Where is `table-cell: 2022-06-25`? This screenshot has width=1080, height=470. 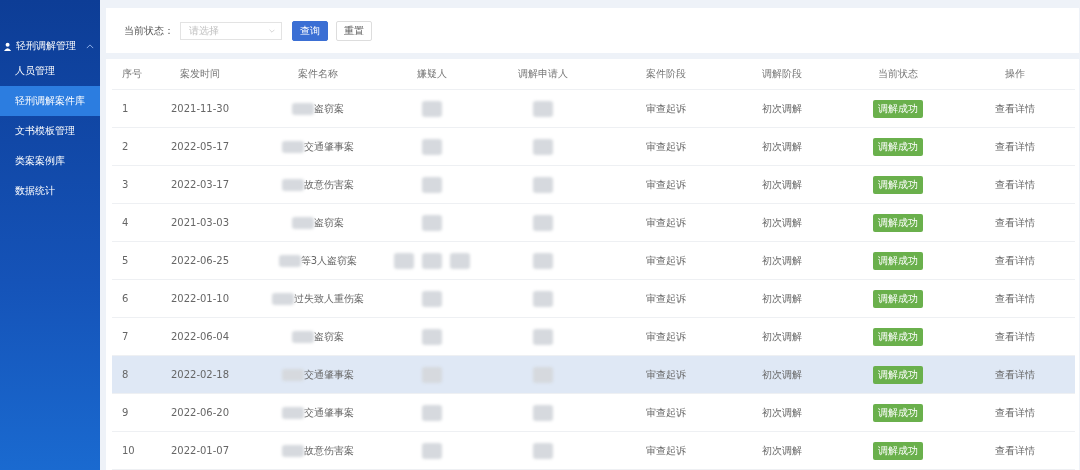
table-cell: 2022-06-25 is located at coordinates (200, 260).